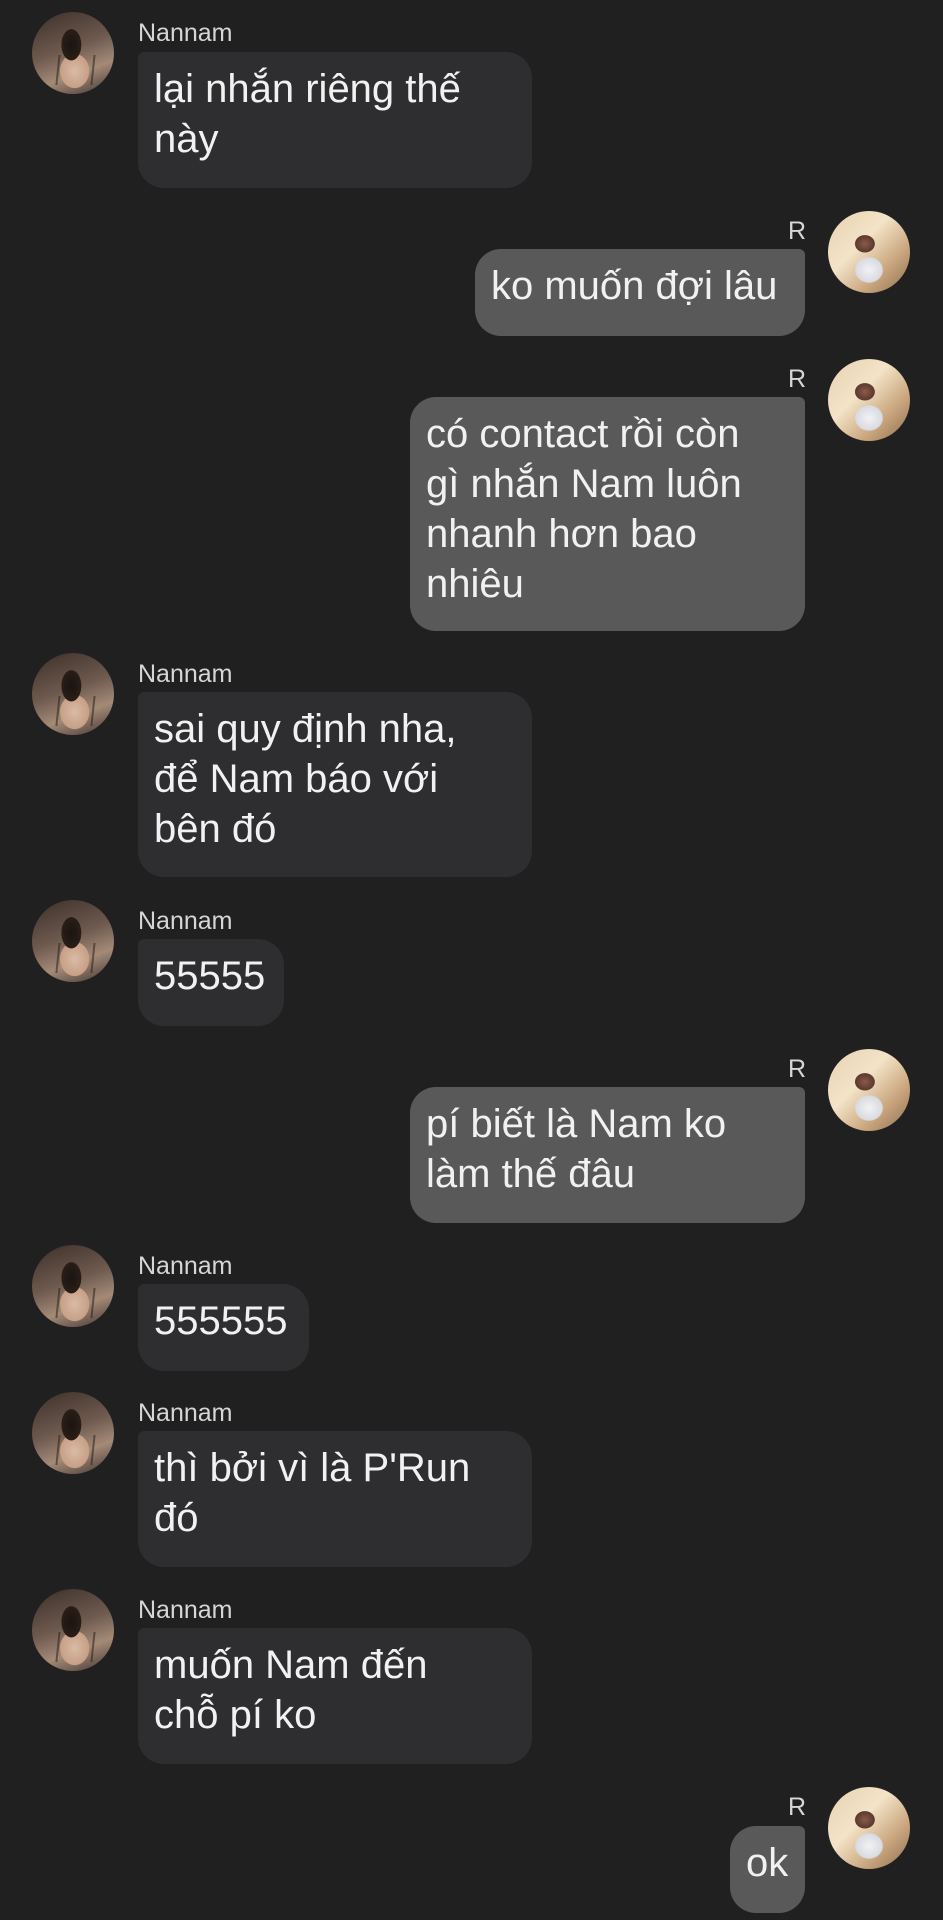  I want to click on message-bubble-incoming: 55555, so click(211, 982).